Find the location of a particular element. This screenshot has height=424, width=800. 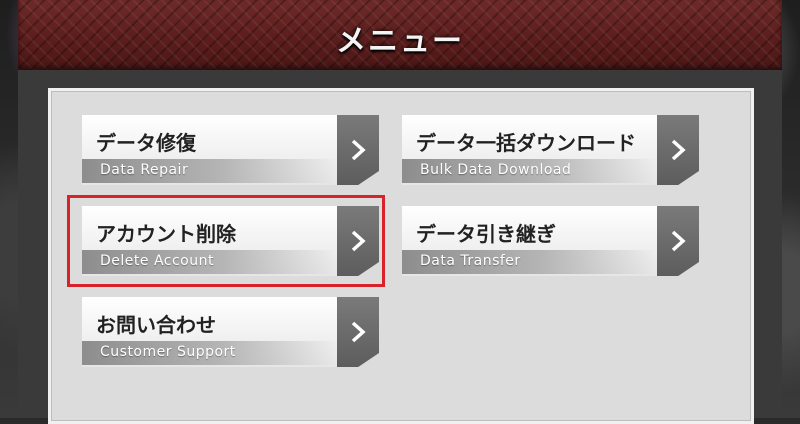

button-label-jp: お問い合わせ is located at coordinates (156, 325).